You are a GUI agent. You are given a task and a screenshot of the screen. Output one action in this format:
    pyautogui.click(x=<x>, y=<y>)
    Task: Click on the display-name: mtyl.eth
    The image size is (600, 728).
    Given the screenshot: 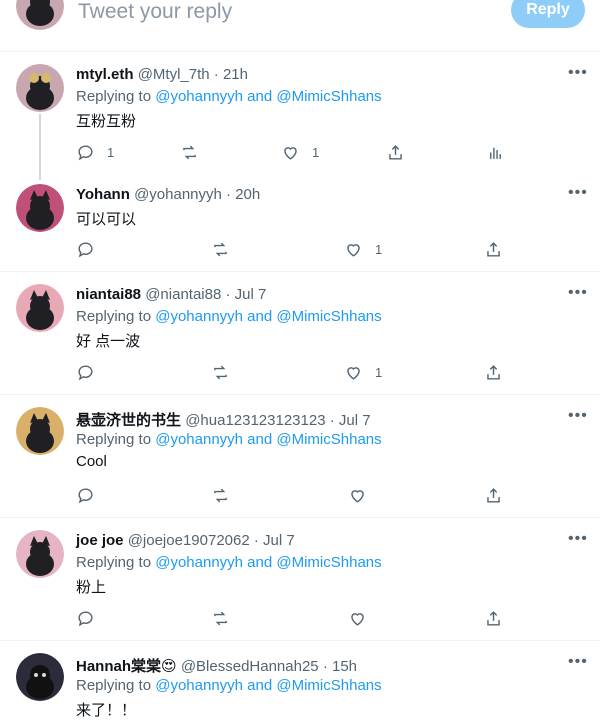 What is the action you would take?
    pyautogui.click(x=105, y=74)
    